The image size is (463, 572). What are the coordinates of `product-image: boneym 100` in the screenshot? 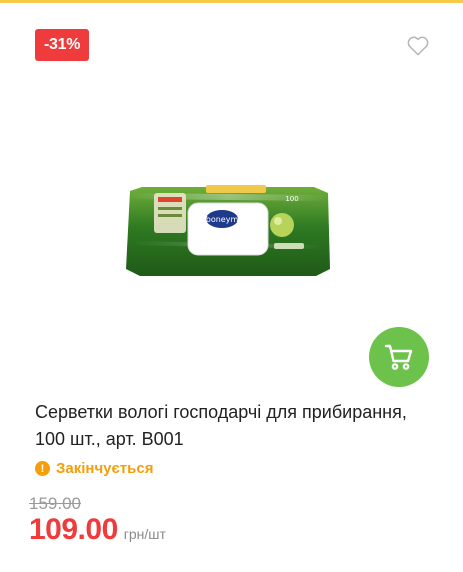 It's located at (228, 231).